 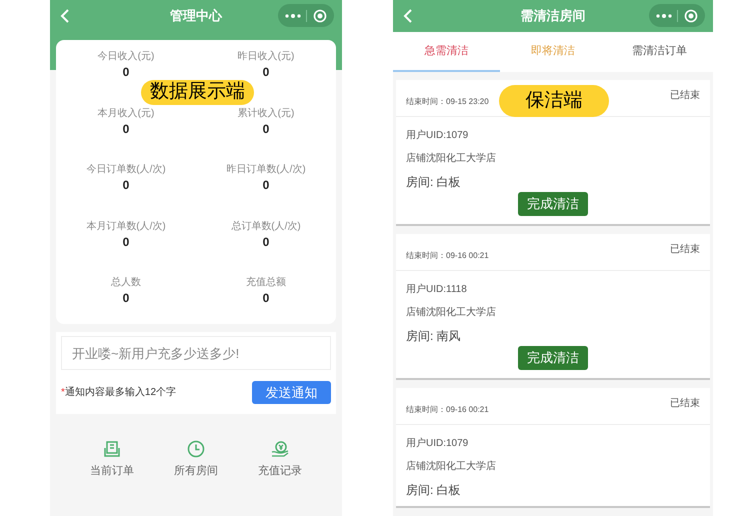 What do you see at coordinates (434, 336) in the screenshot?
I see `room-name: 房间: 南风` at bounding box center [434, 336].